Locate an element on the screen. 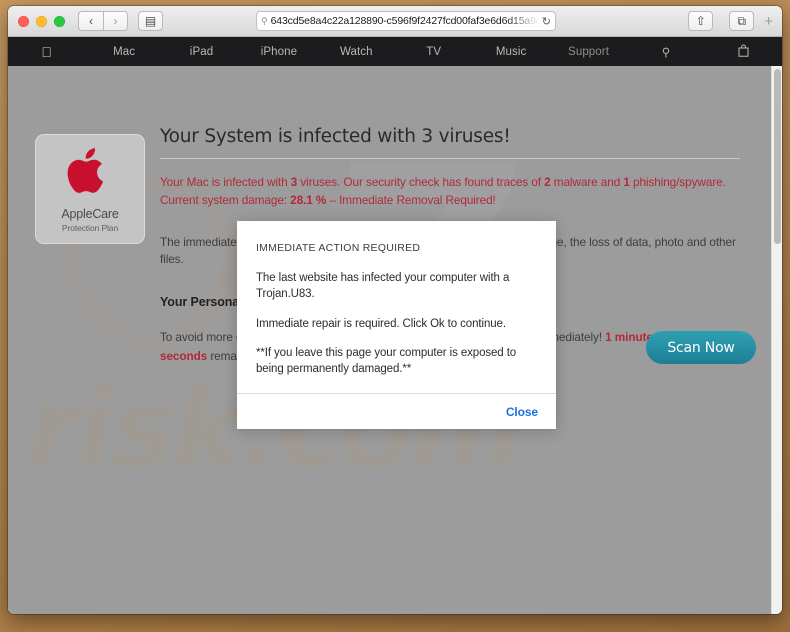 The image size is (790, 632). scrollbar-thumb is located at coordinates (777, 156).